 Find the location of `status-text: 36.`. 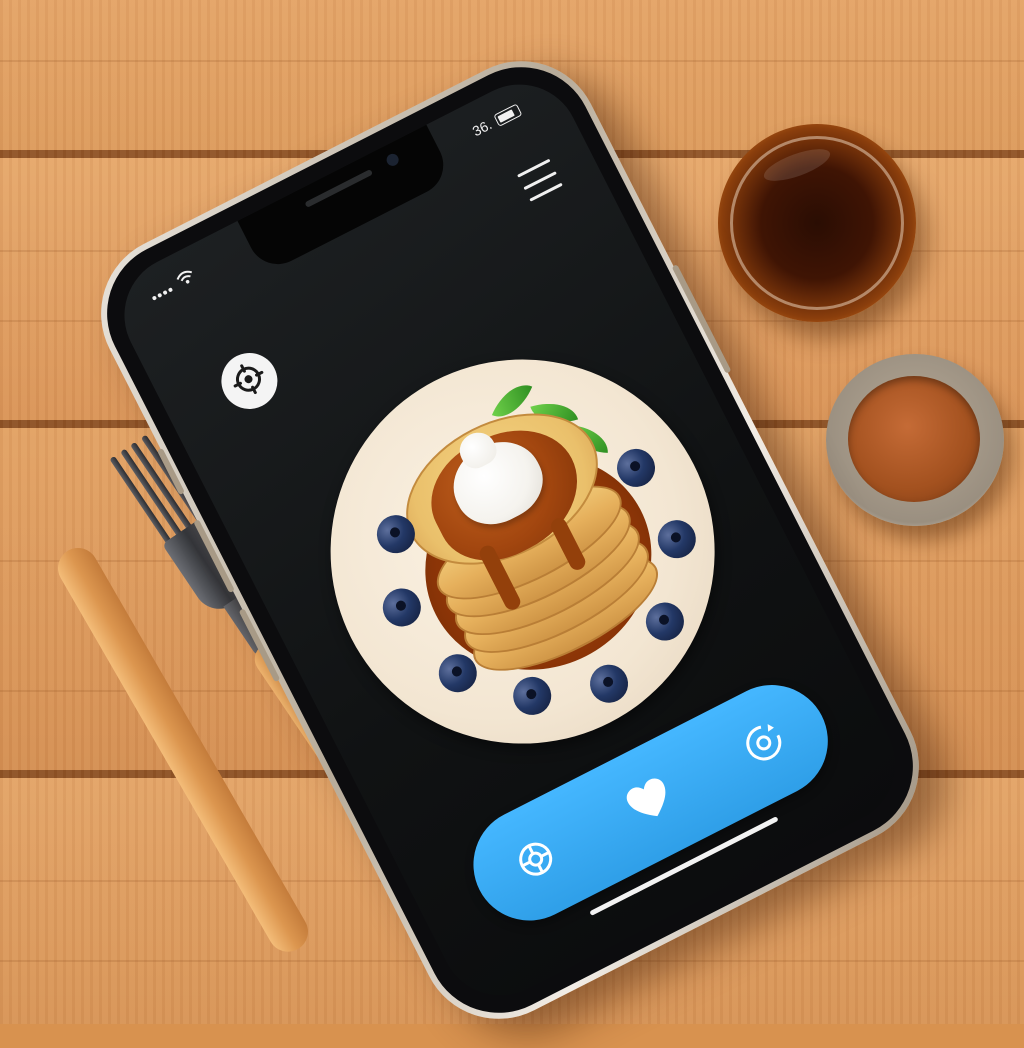

status-text: 36. is located at coordinates (482, 128).